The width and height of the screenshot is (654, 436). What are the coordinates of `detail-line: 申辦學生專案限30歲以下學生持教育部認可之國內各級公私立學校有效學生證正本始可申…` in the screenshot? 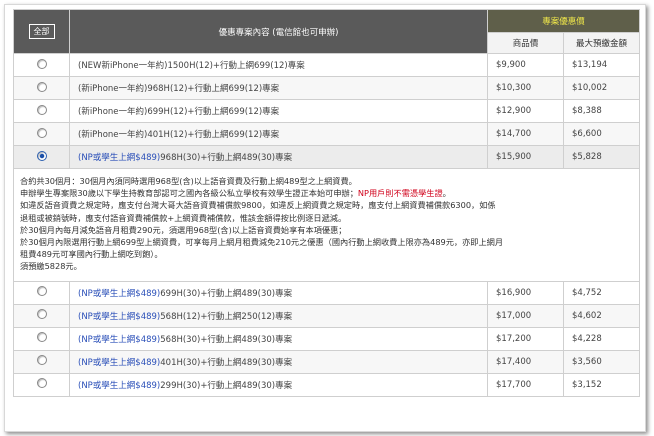 It's located at (235, 193).